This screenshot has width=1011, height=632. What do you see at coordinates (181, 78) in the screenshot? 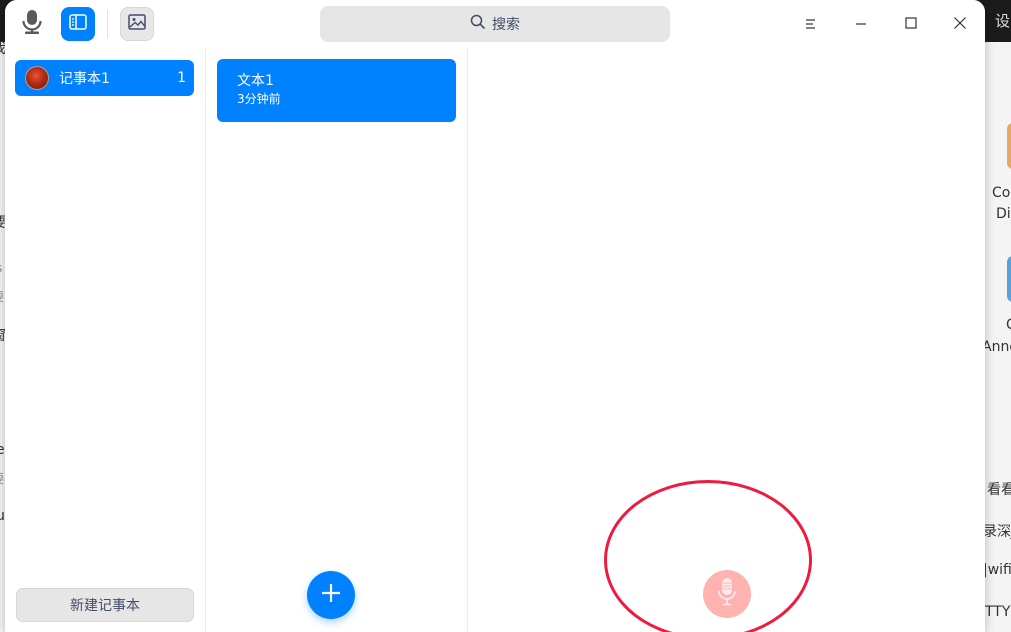
I see `notebook-count: 1` at bounding box center [181, 78].